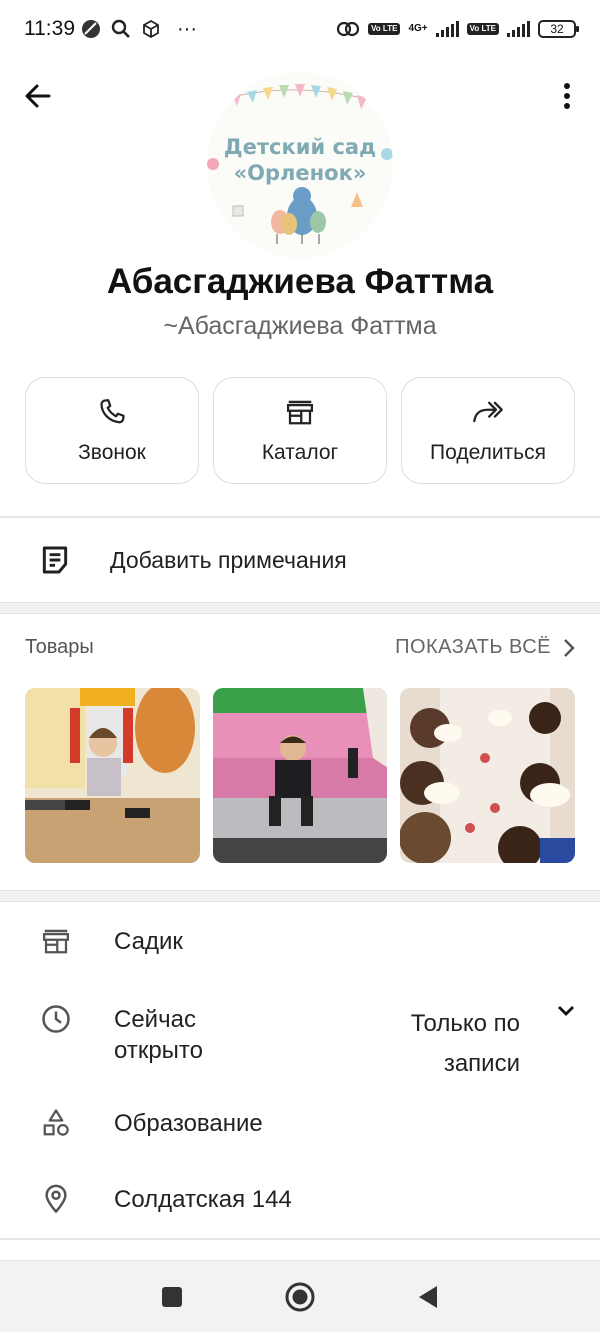 The width and height of the screenshot is (600, 1332). Describe the element at coordinates (155, 1019) in the screenshot. I see `open-status-line1: Сейчас` at that location.